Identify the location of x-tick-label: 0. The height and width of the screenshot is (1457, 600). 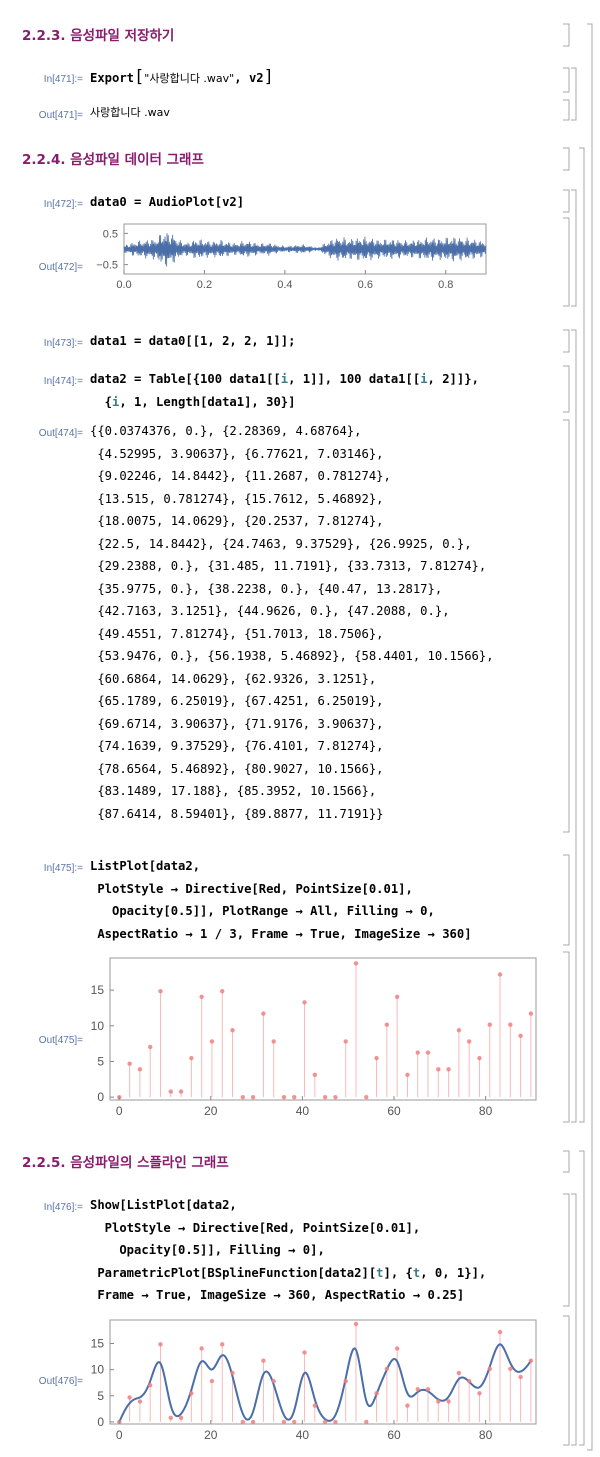
(119, 1435).